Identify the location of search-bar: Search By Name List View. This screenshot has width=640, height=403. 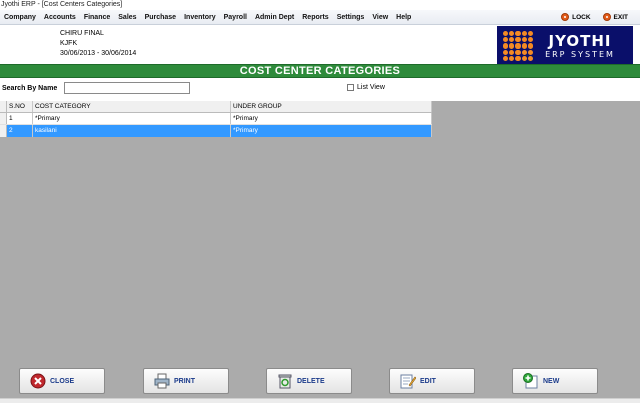
(320, 89).